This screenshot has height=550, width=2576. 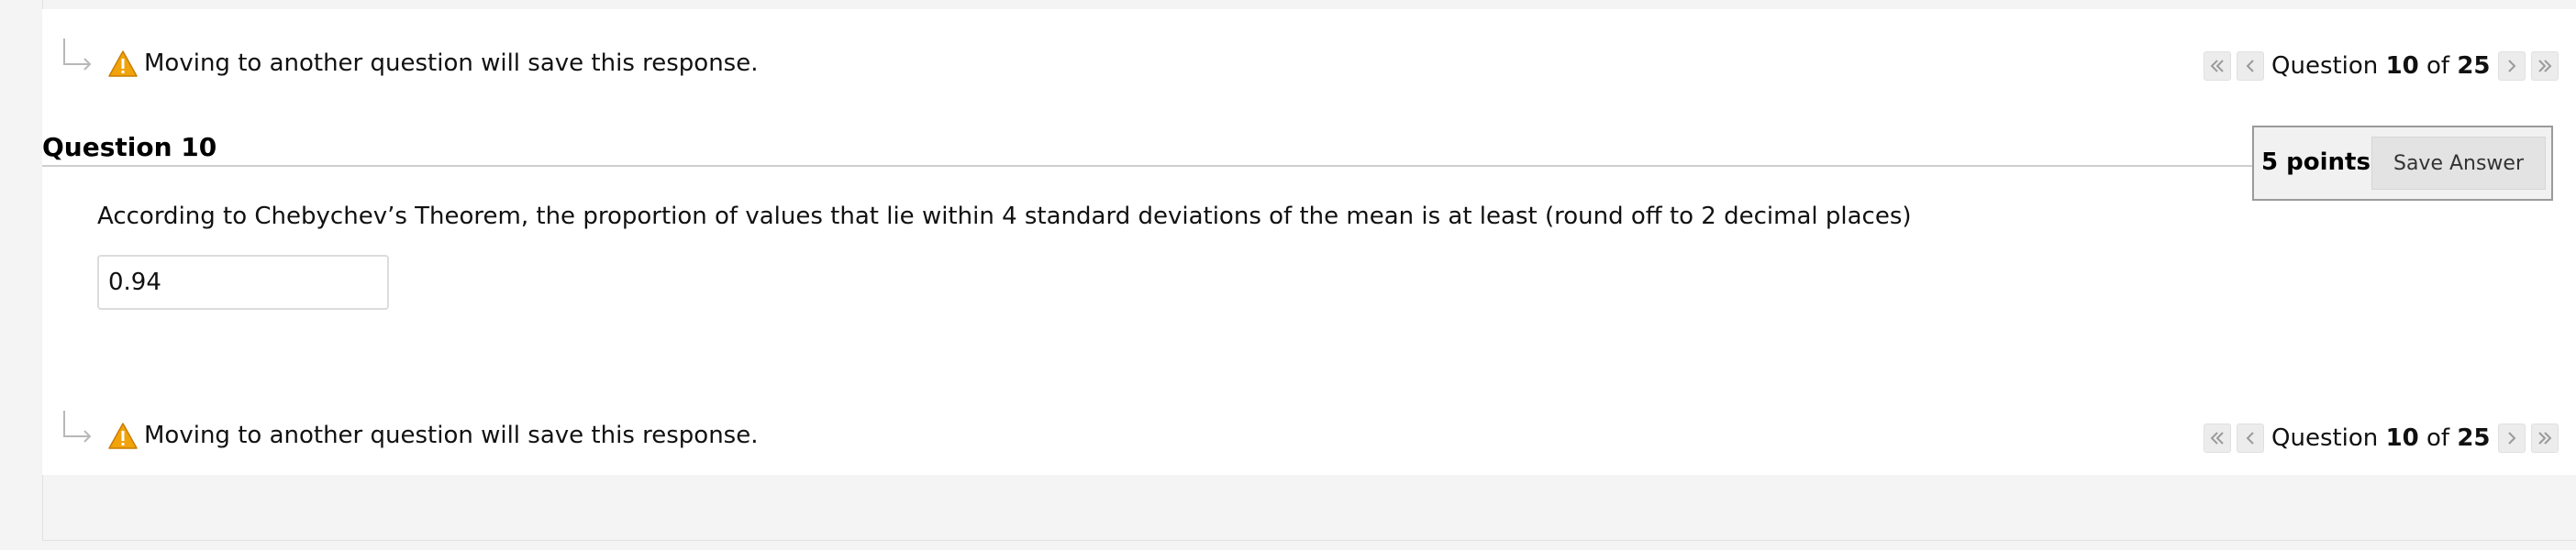 I want to click on question-title: Question 10, so click(x=129, y=147).